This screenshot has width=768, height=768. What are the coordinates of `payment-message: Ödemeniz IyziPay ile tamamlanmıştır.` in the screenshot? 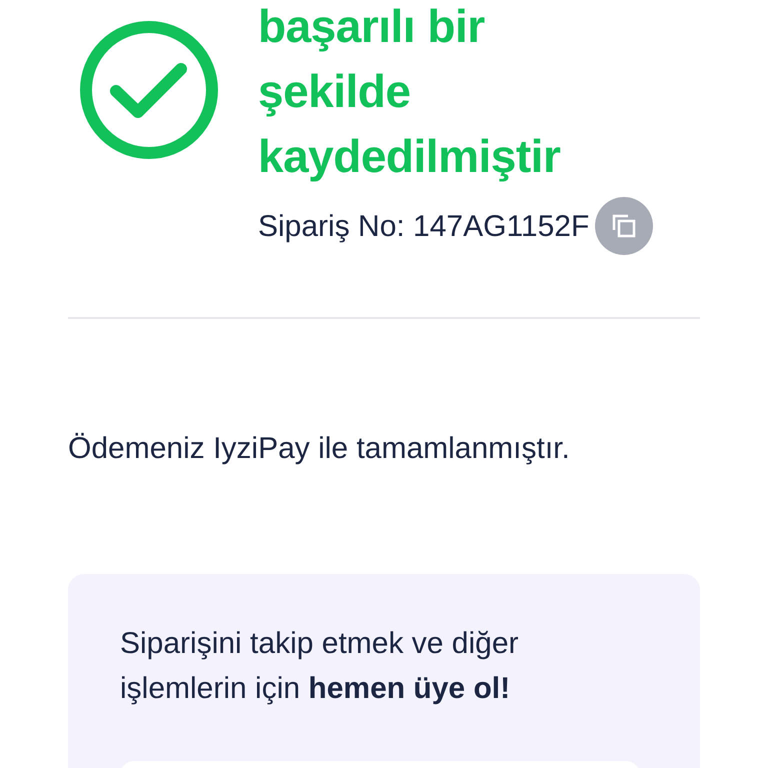 It's located at (319, 449).